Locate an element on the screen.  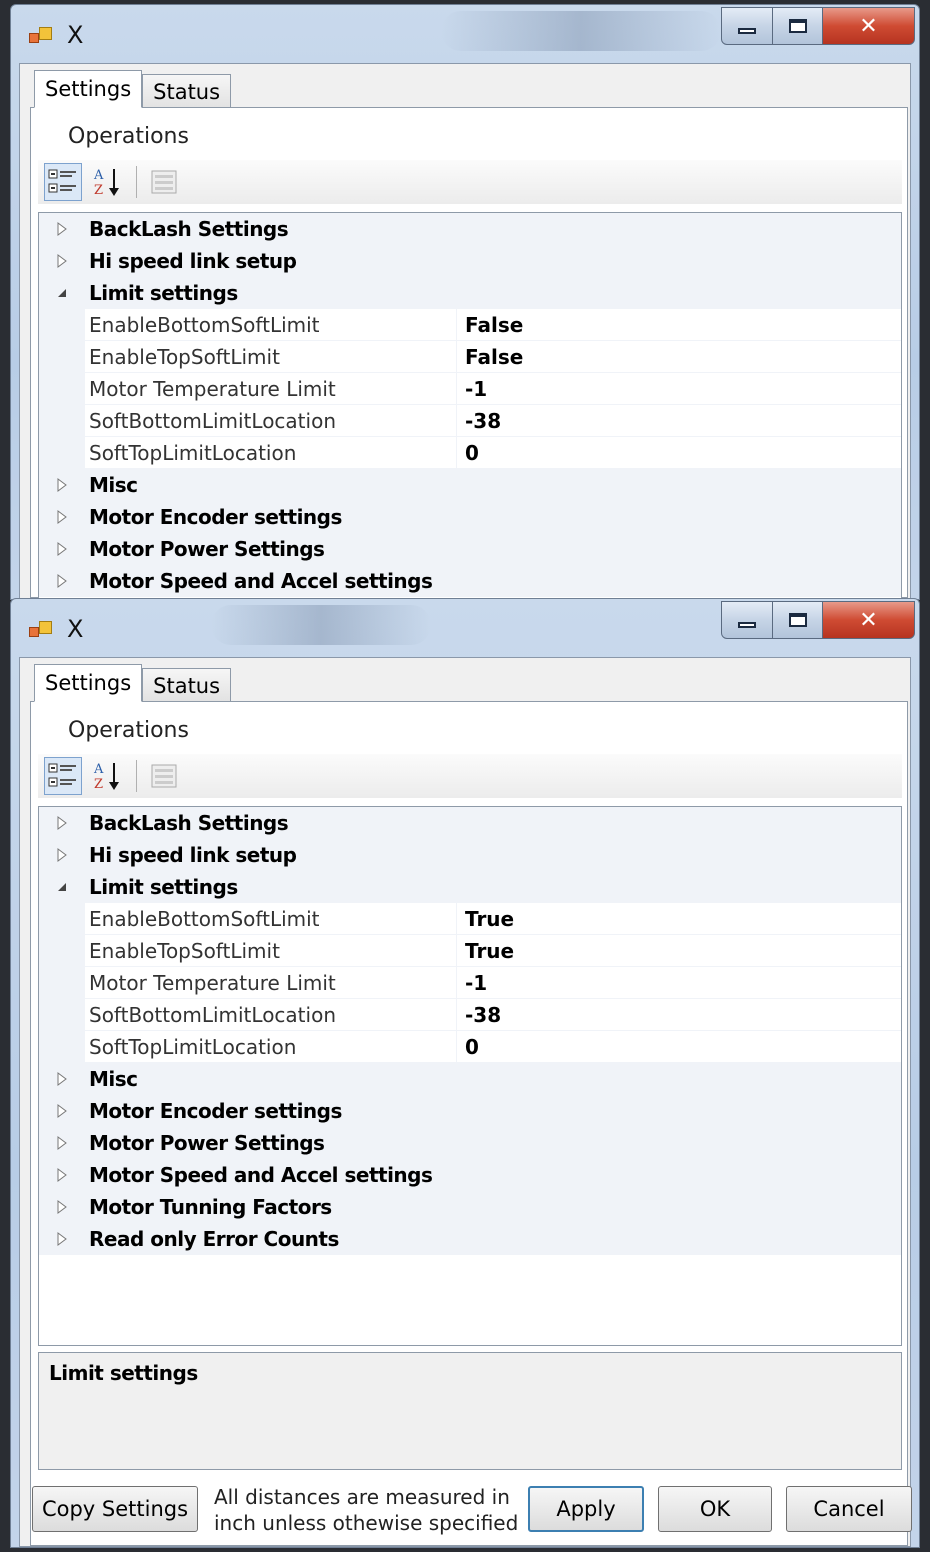
category-label: Motor Tunning Factors is located at coordinates (210, 1207).